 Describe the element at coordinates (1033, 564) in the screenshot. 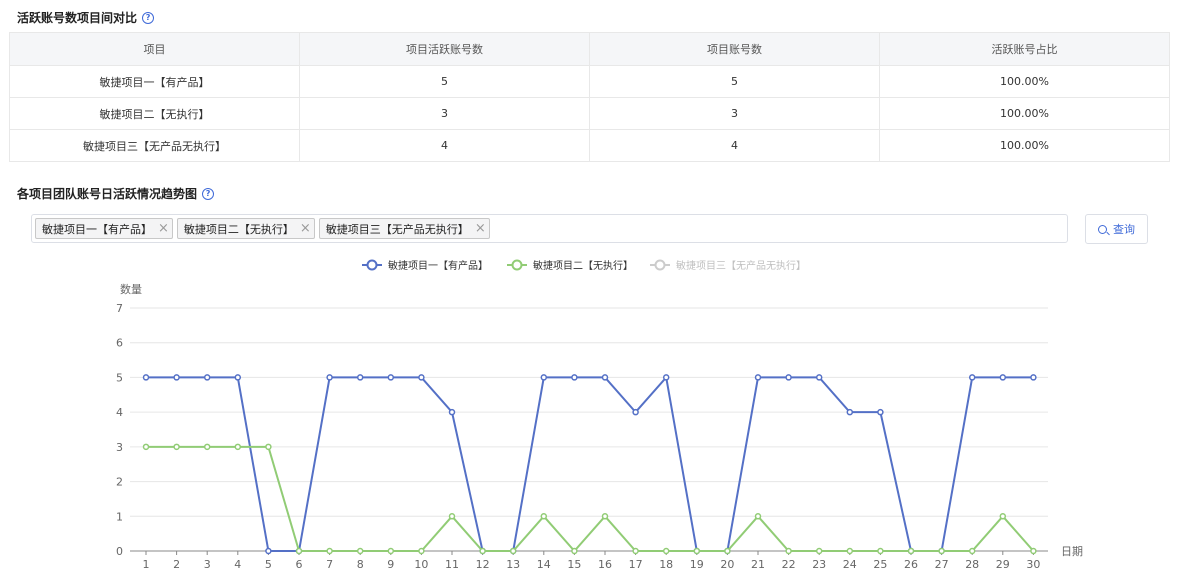

I see `x-tick-label: 30` at that location.